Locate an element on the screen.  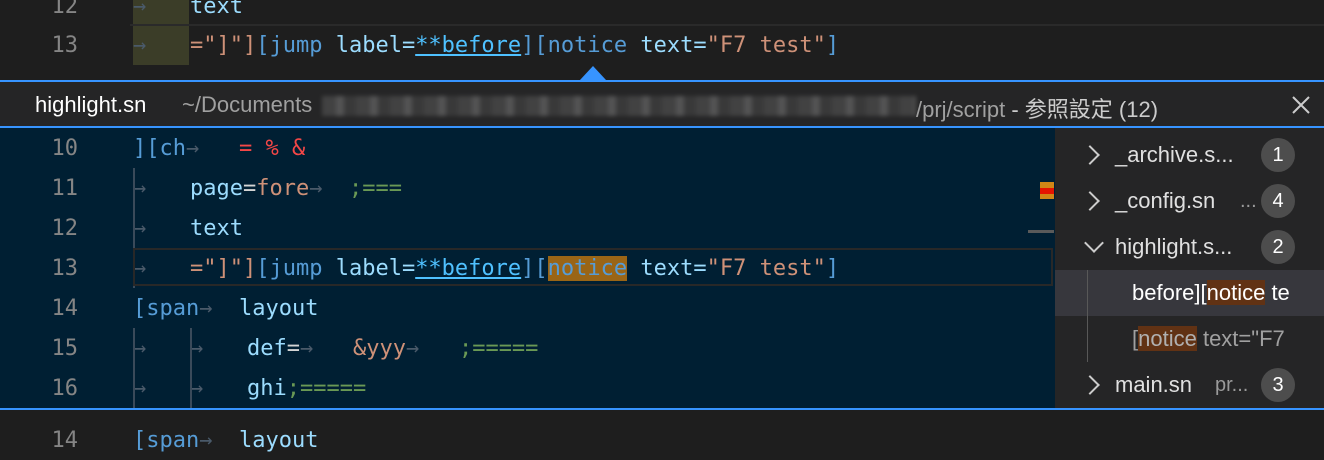
bottom-editor: 14 [span→ layout is located at coordinates (662, 434).